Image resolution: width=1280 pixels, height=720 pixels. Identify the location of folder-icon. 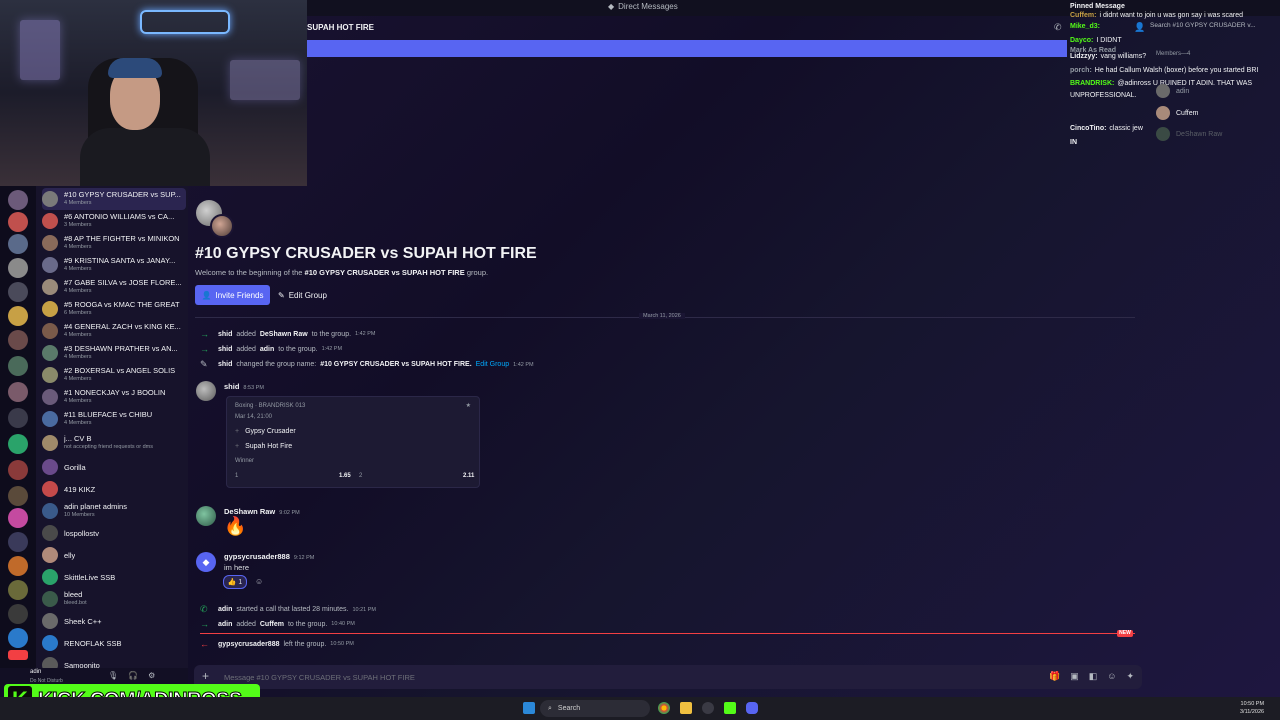
(686, 708).